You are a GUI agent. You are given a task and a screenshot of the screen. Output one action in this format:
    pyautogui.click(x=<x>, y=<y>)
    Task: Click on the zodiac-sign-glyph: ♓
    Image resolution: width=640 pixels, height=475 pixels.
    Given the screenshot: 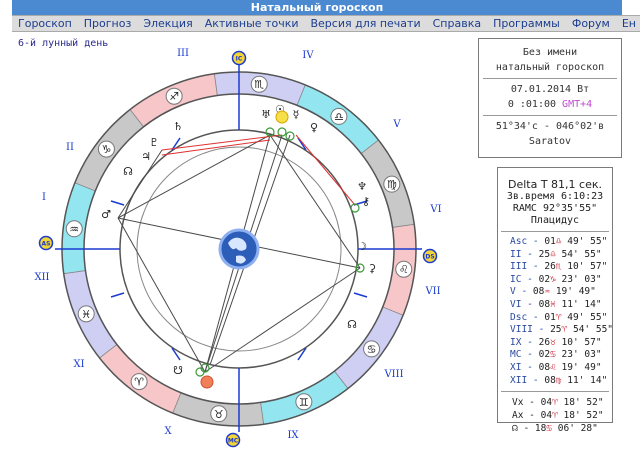 What is the action you would take?
    pyautogui.click(x=86, y=314)
    